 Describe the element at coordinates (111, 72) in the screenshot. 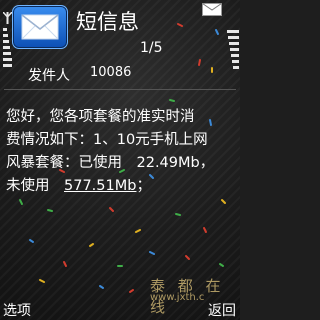

I see `sender-number: 10086` at that location.